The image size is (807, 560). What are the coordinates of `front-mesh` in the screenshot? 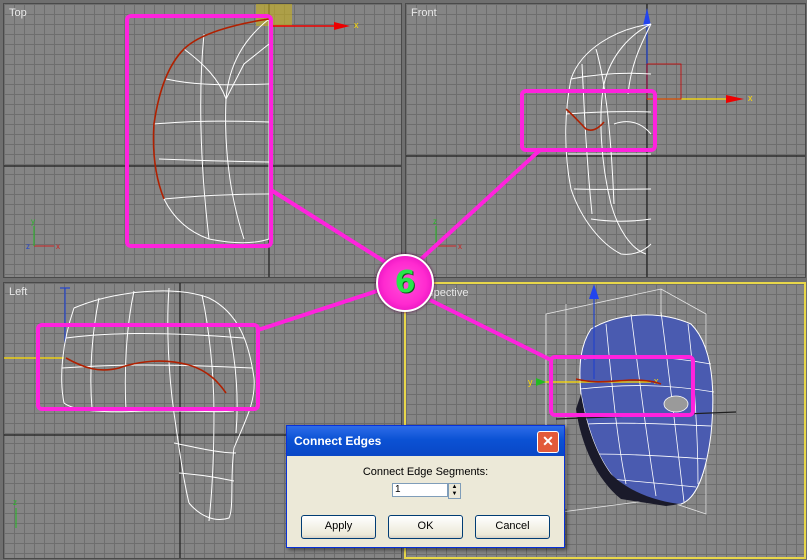 It's located at (608, 139).